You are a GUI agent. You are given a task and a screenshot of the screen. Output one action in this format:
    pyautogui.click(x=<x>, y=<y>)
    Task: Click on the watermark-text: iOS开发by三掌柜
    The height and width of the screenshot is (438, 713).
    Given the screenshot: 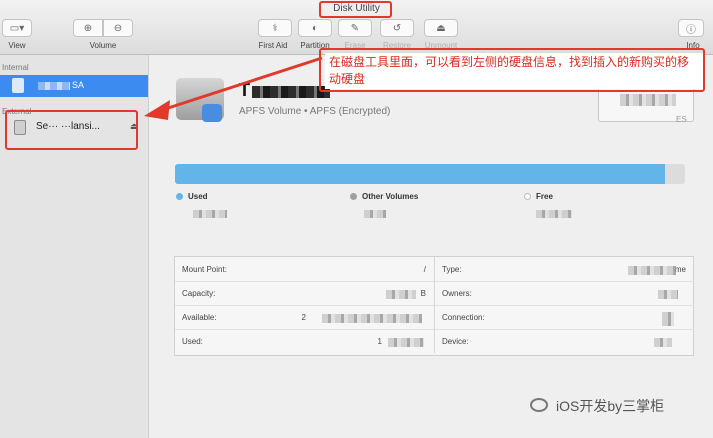 What is the action you would take?
    pyautogui.click(x=610, y=406)
    